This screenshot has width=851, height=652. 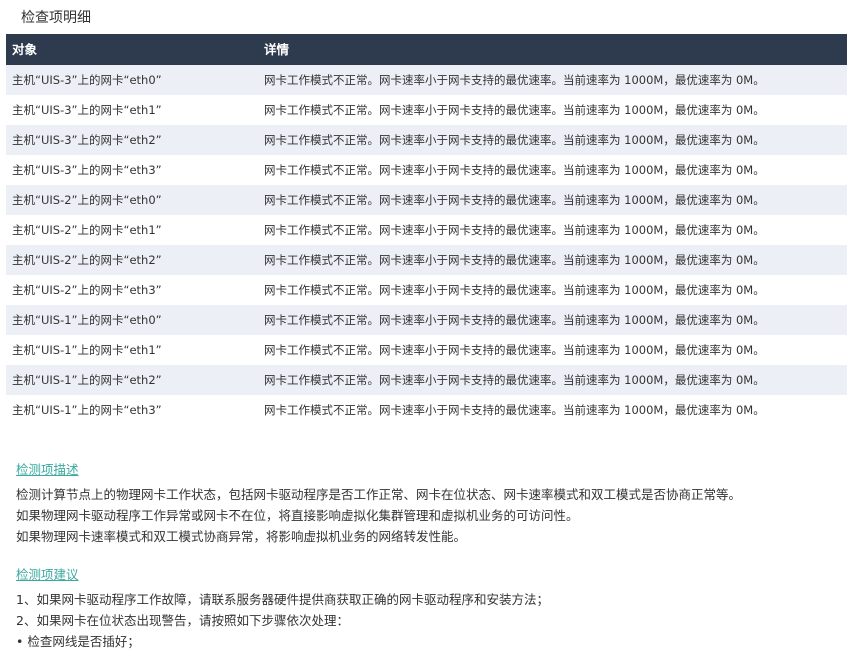 What do you see at coordinates (87, 200) in the screenshot?
I see `cell-object: 主机“UIS-2”上的网卡“eth0”` at bounding box center [87, 200].